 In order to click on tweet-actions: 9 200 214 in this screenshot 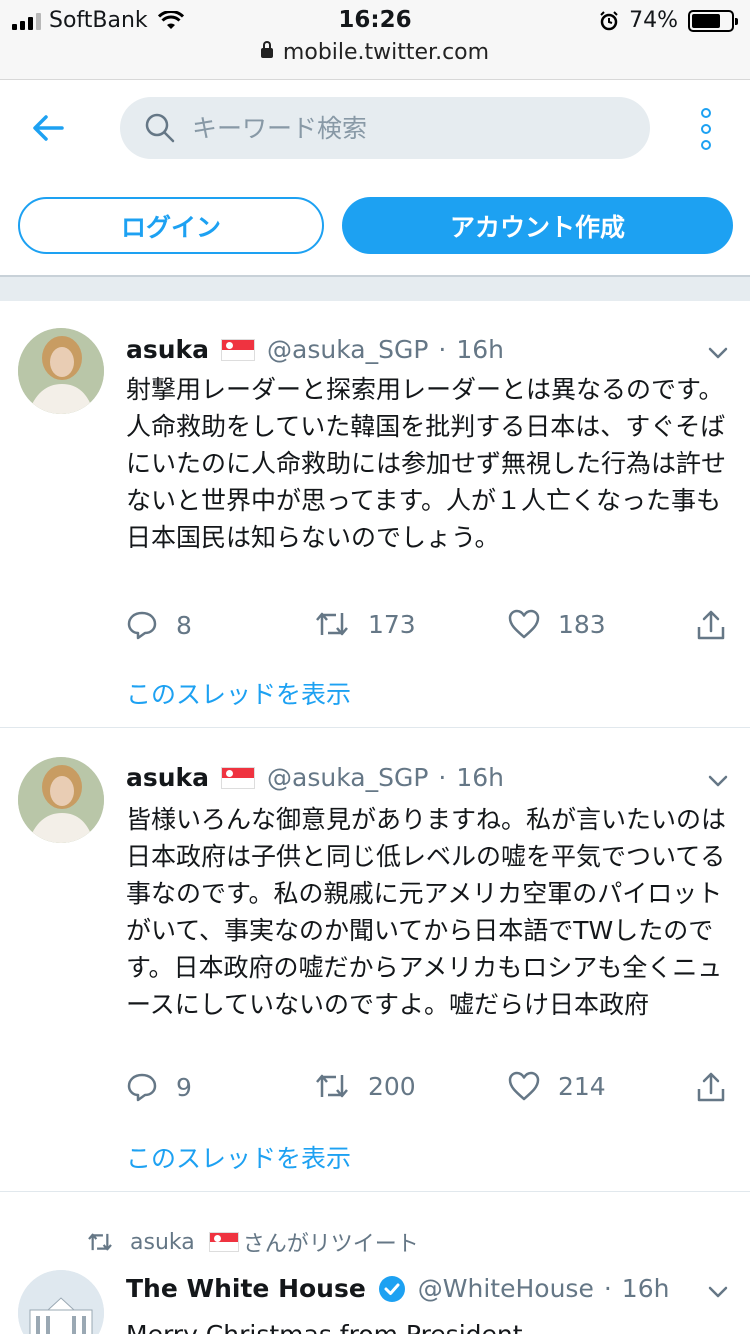, I will do `click(431, 1091)`.